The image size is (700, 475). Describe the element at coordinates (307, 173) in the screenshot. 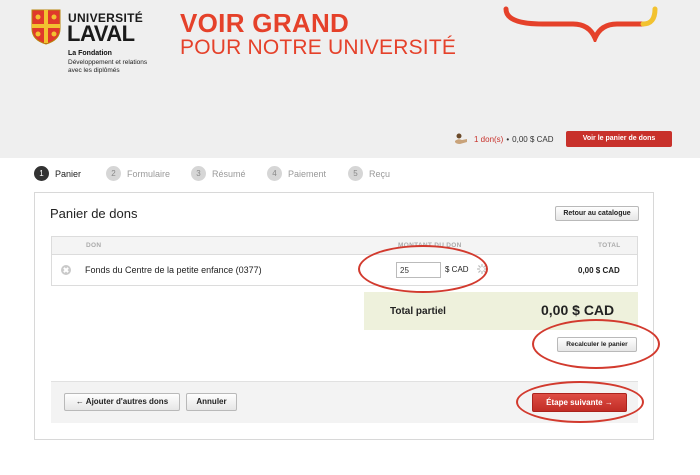

I see `step-label: Paiement` at that location.